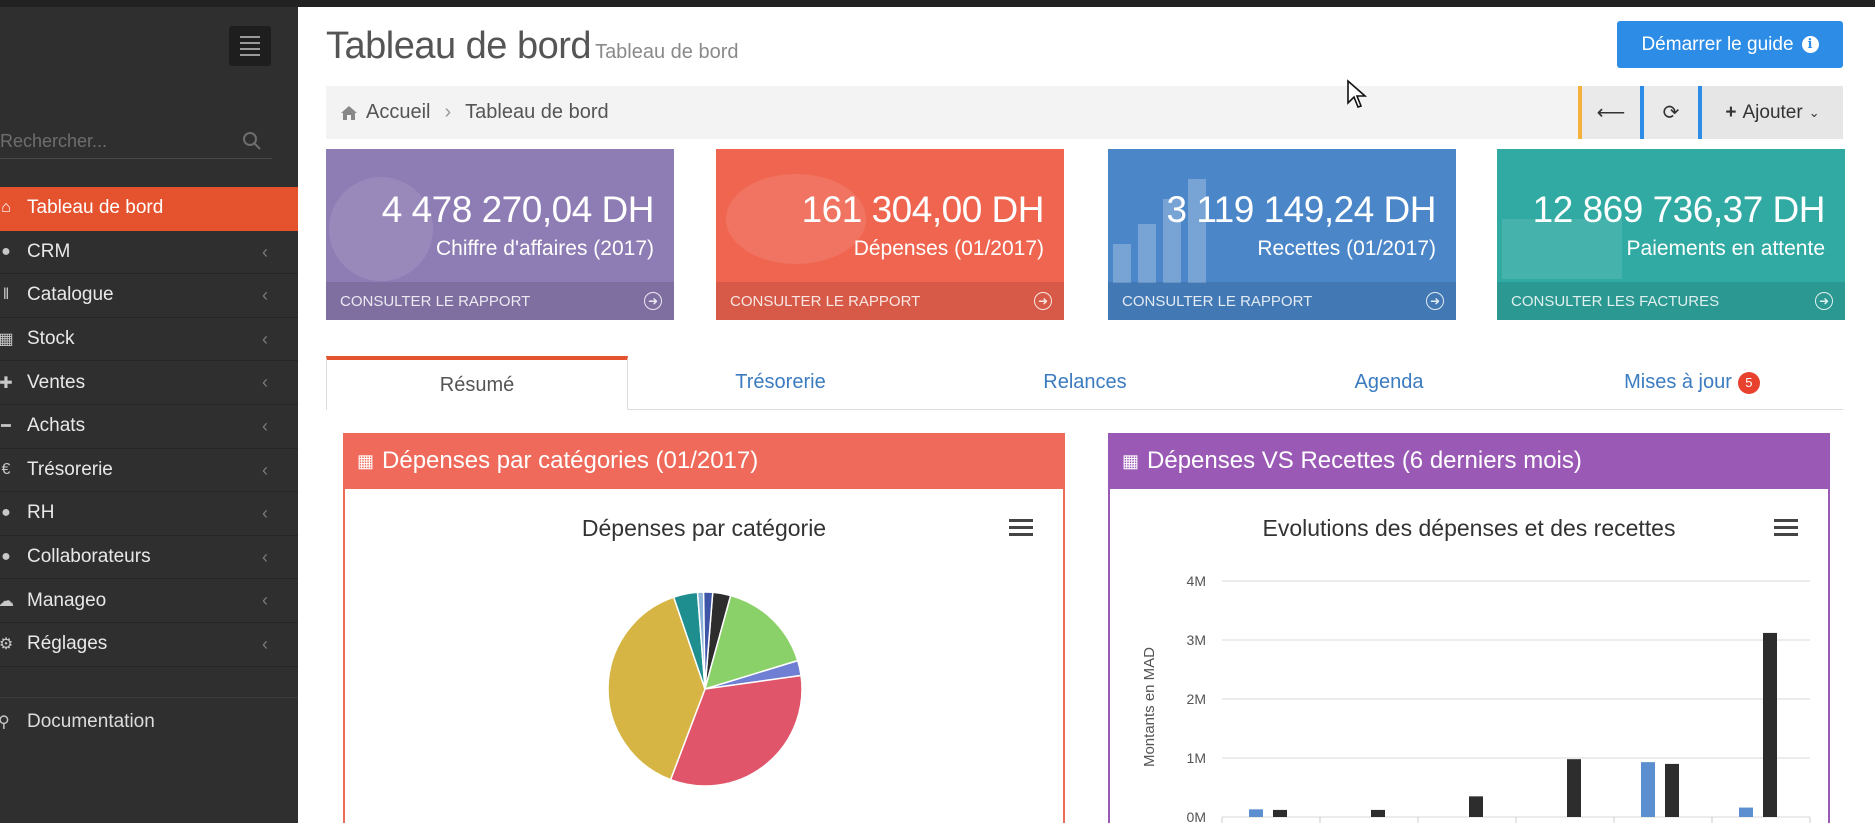 This screenshot has height=823, width=1875. What do you see at coordinates (56, 382) in the screenshot?
I see `sidebar-item-label: Ventes` at bounding box center [56, 382].